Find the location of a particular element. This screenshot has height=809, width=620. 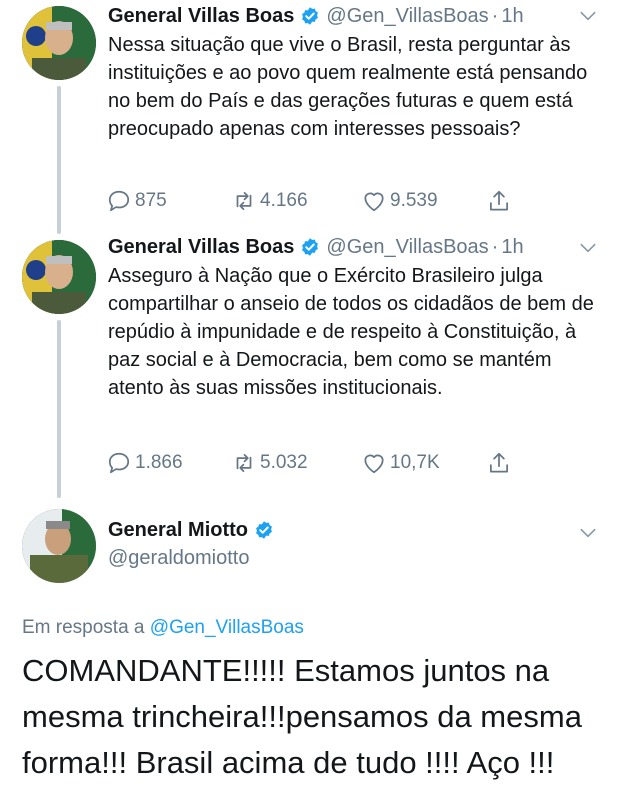

avatar-miotto is located at coordinates (59, 546).